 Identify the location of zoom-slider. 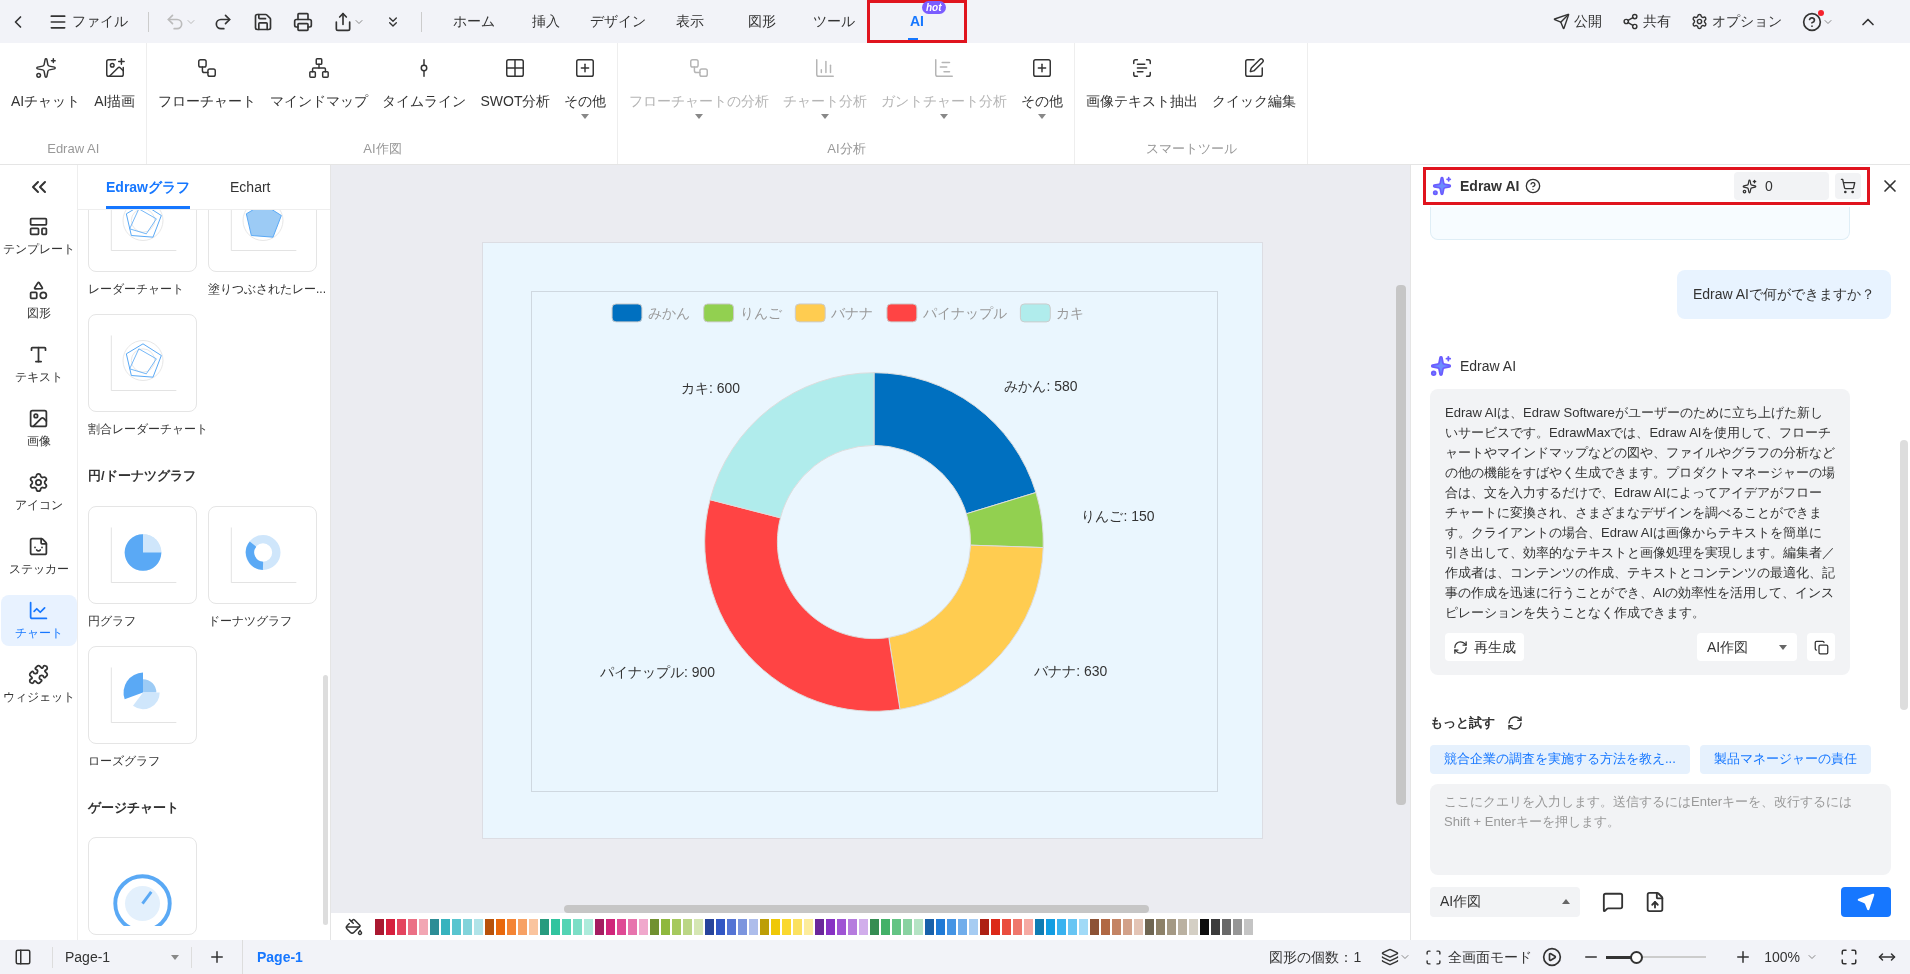
(1656, 957).